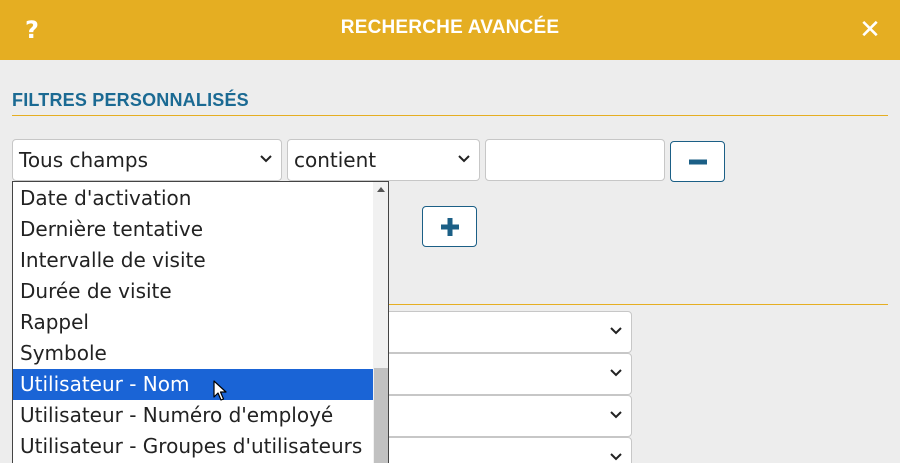 The height and width of the screenshot is (463, 900). Describe the element at coordinates (193, 415) in the screenshot. I see `dropdown-option: Utilisateur - Numéro d'employé` at that location.